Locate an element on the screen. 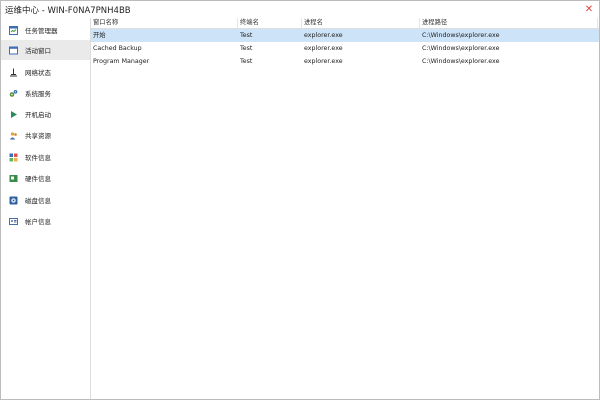  sidebar-item-label: 硬件信息 is located at coordinates (38, 179).